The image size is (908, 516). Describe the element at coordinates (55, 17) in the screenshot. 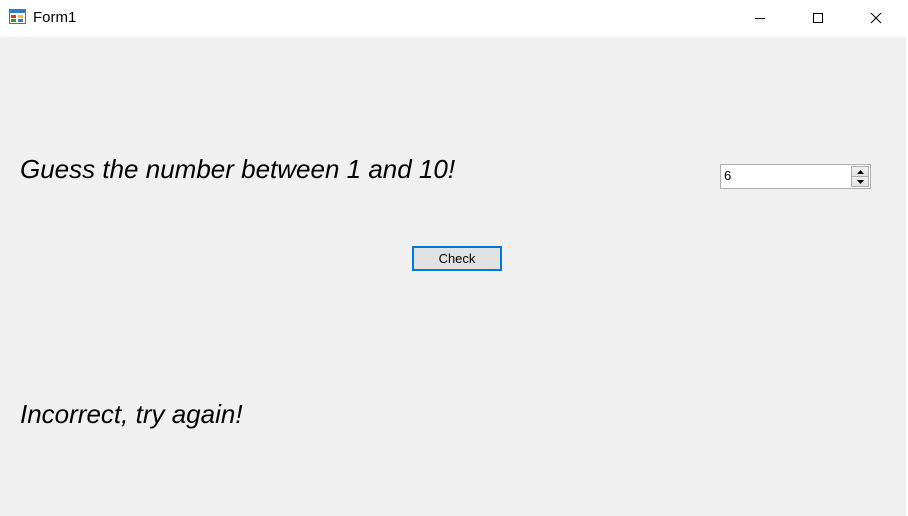

I see `window-title: Form1` at that location.